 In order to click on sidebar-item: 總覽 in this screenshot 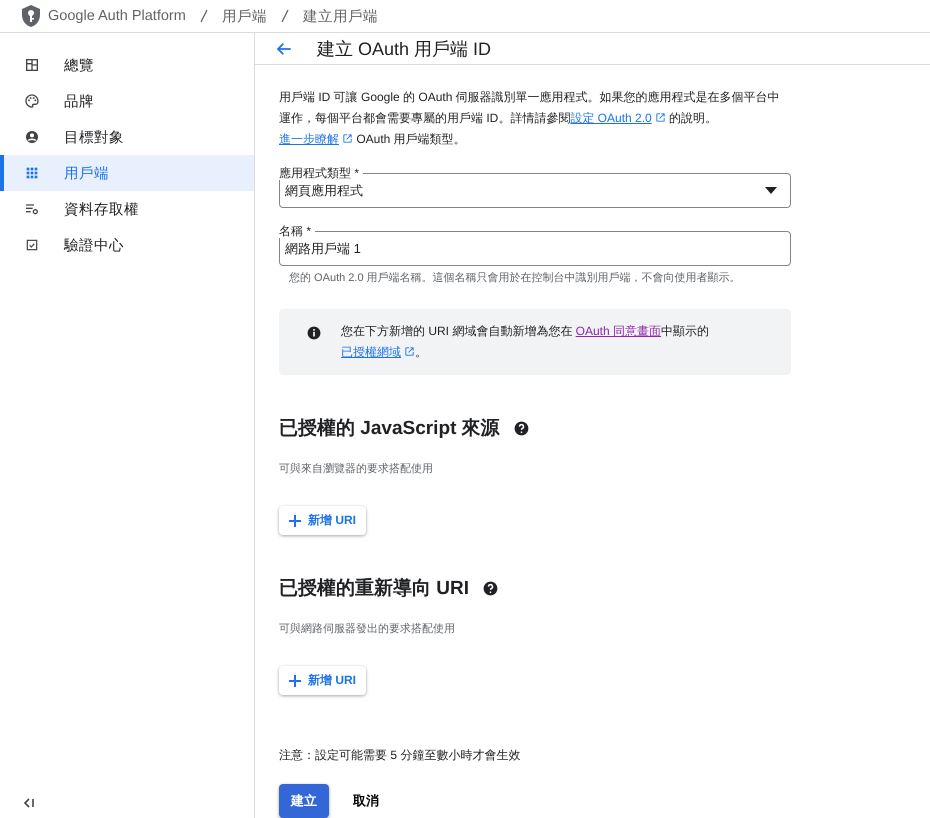, I will do `click(127, 65)`.